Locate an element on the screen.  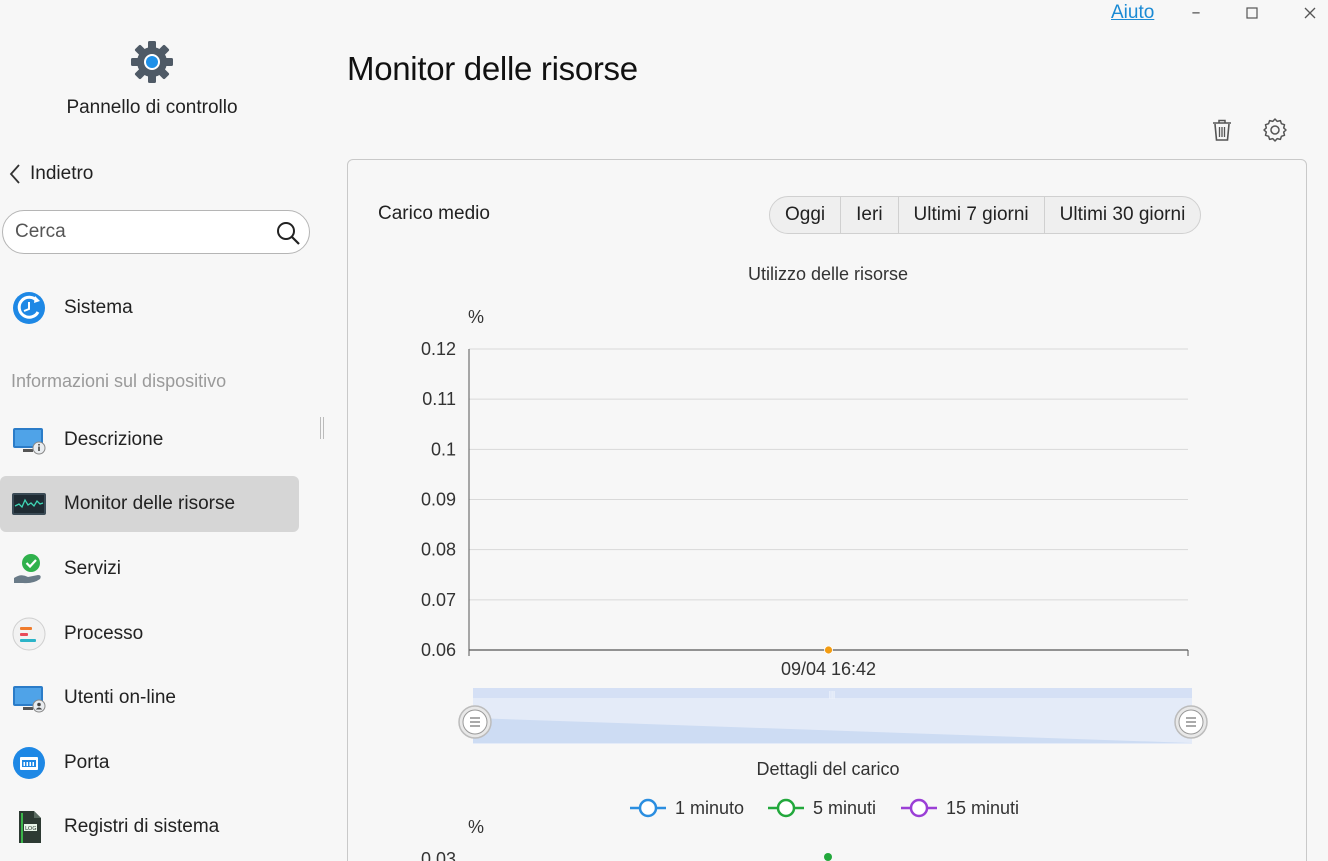
legend-label: 15 minuti is located at coordinates (982, 808).